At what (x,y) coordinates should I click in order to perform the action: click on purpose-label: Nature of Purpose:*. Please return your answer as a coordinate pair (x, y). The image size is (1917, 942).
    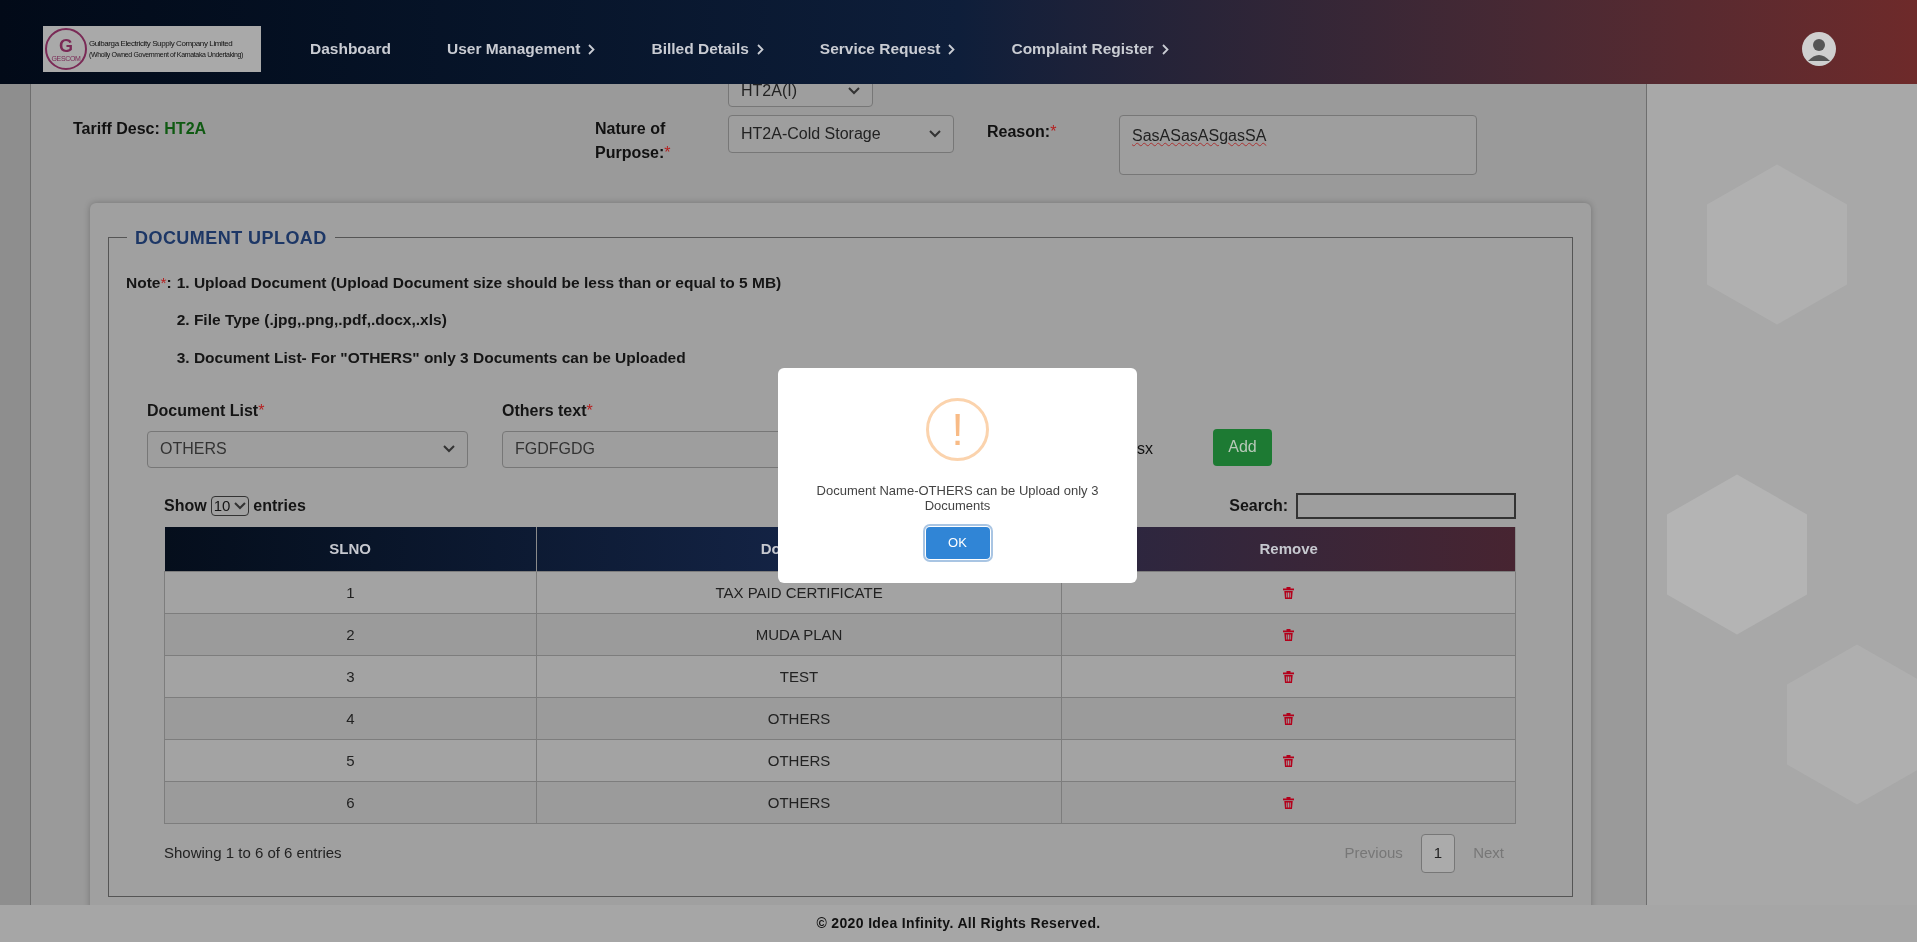
    Looking at the image, I should click on (633, 141).